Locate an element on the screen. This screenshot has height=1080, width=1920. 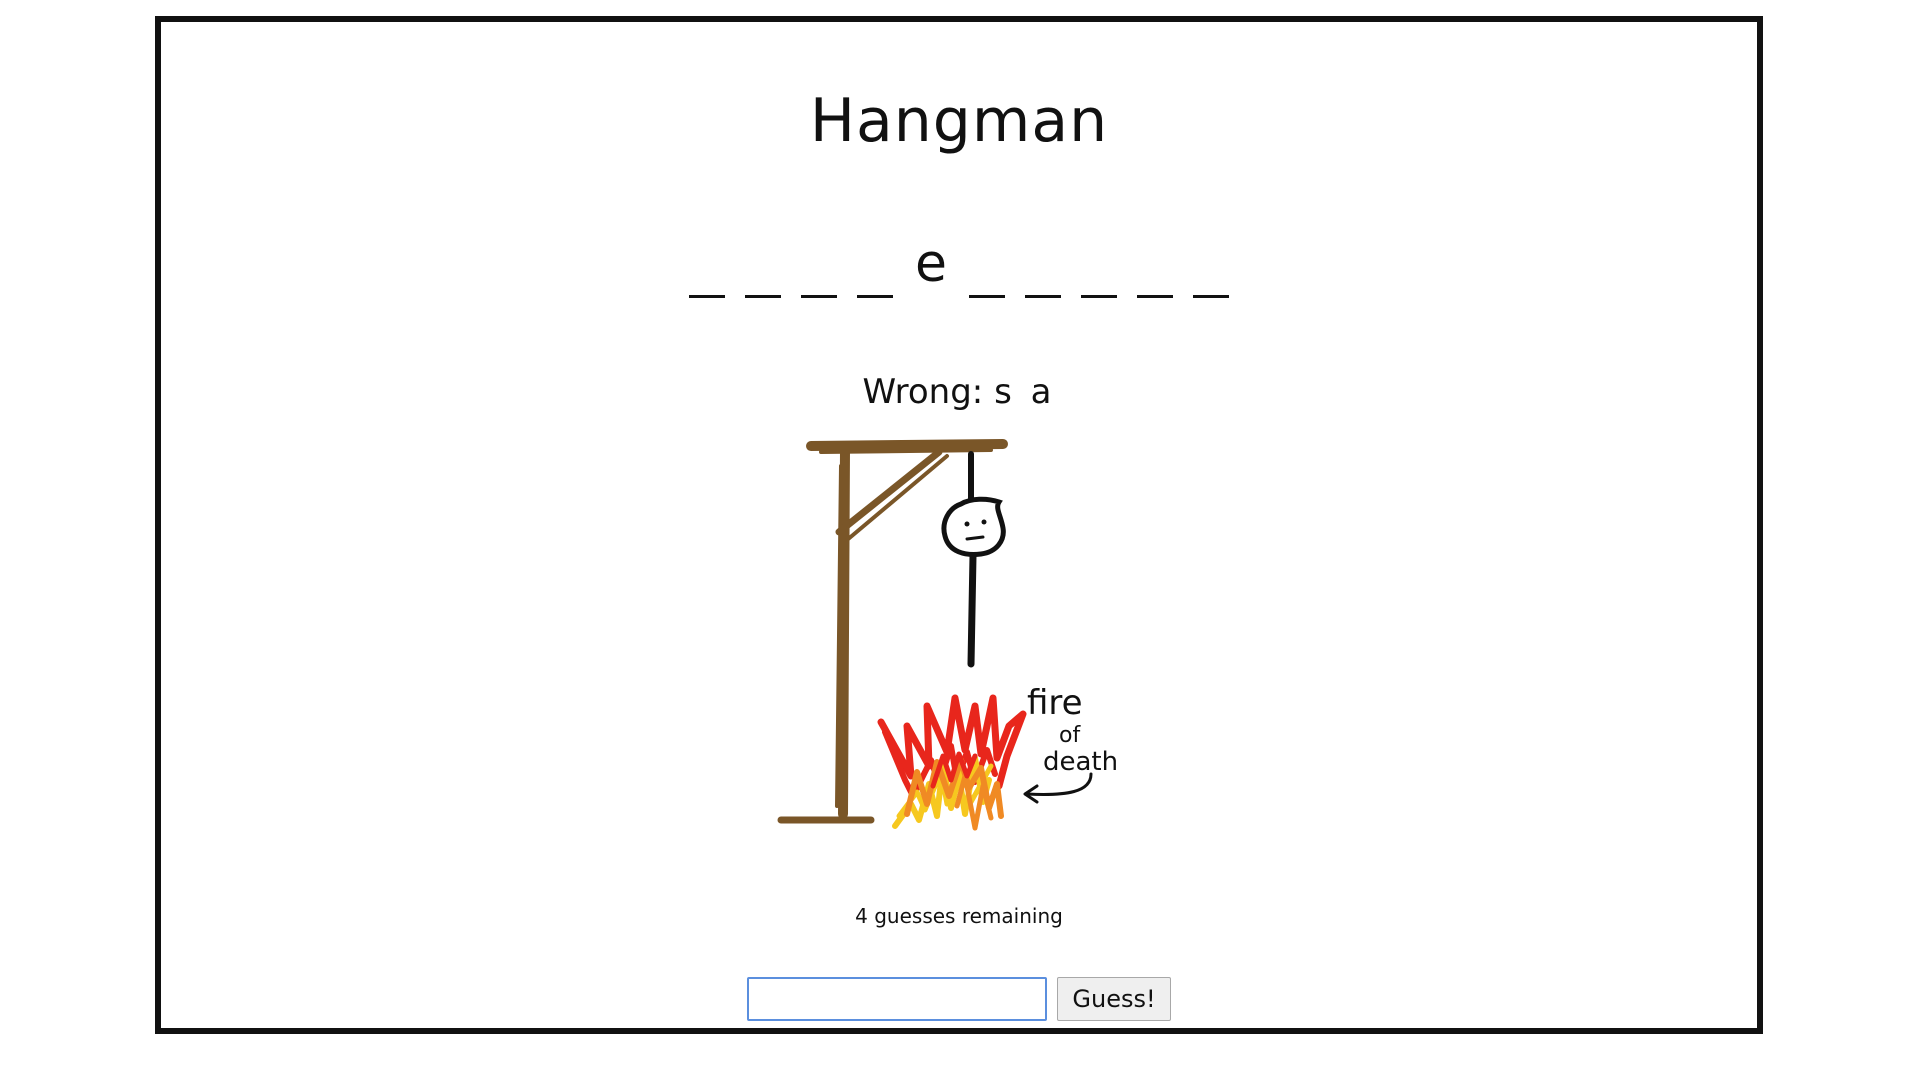
word-letter-slot: e is located at coordinates (931, 271).